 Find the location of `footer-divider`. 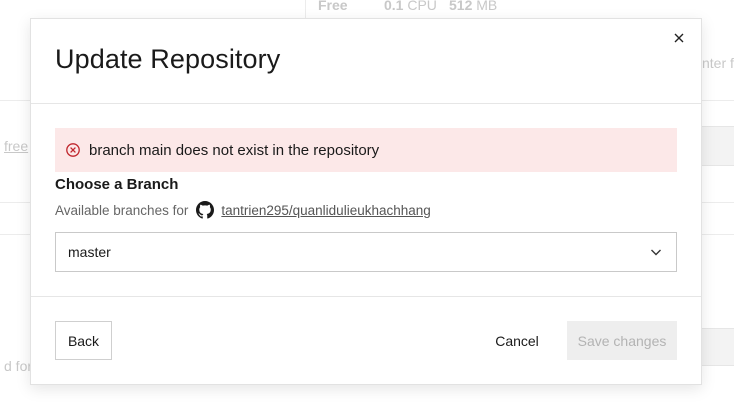

footer-divider is located at coordinates (366, 296).